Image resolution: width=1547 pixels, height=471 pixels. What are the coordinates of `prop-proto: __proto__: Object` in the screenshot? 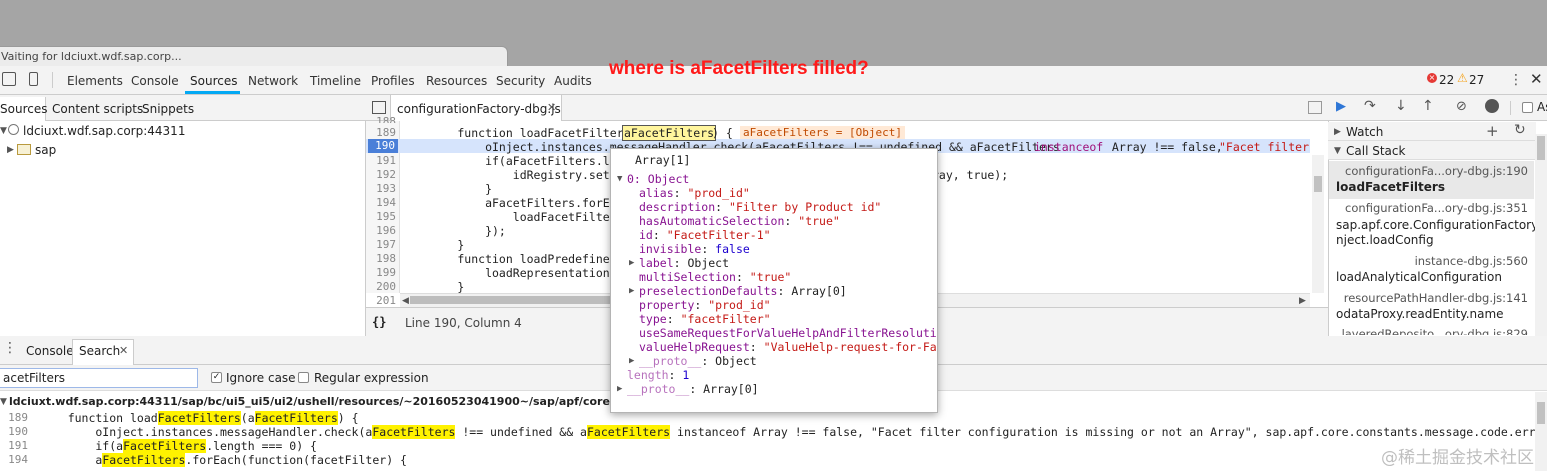 It's located at (698, 361).